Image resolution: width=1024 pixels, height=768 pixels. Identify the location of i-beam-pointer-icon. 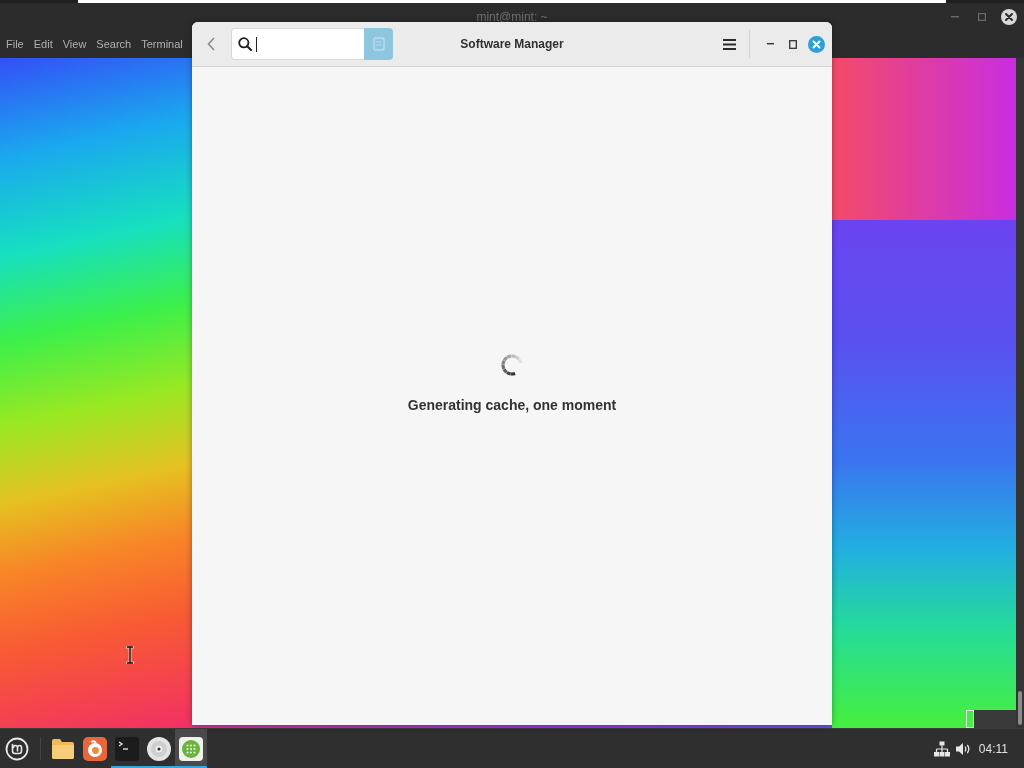
(130, 655).